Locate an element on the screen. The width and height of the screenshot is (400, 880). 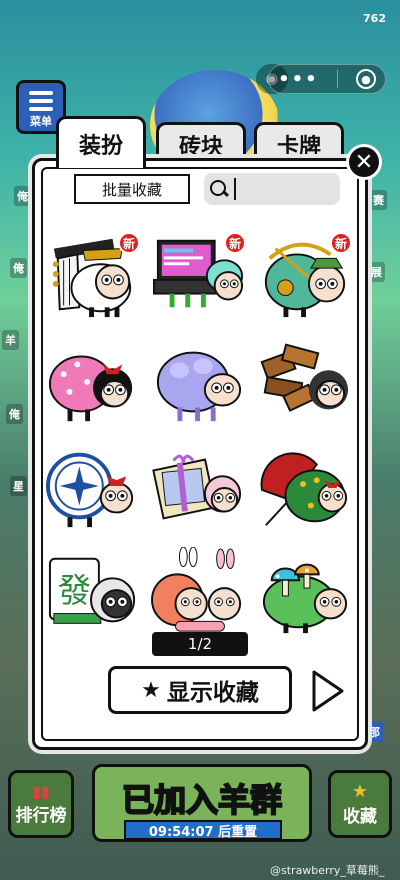
batch-collect-button: 批量收藏 is located at coordinates (132, 189).